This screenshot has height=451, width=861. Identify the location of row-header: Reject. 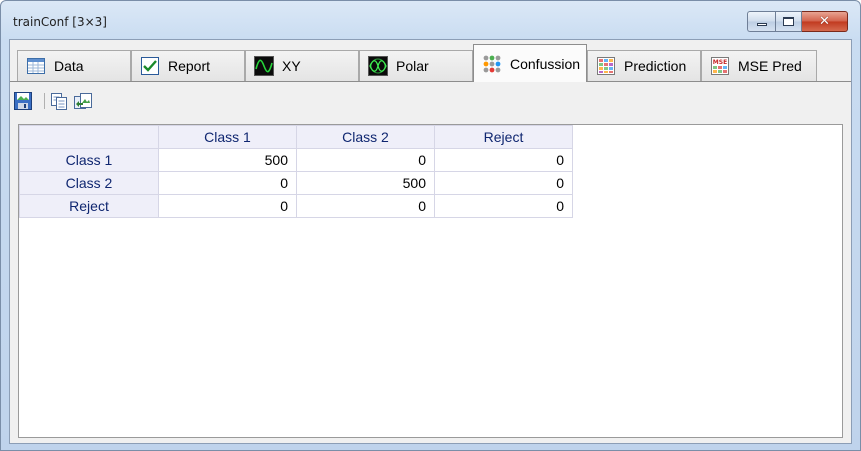
(89, 206).